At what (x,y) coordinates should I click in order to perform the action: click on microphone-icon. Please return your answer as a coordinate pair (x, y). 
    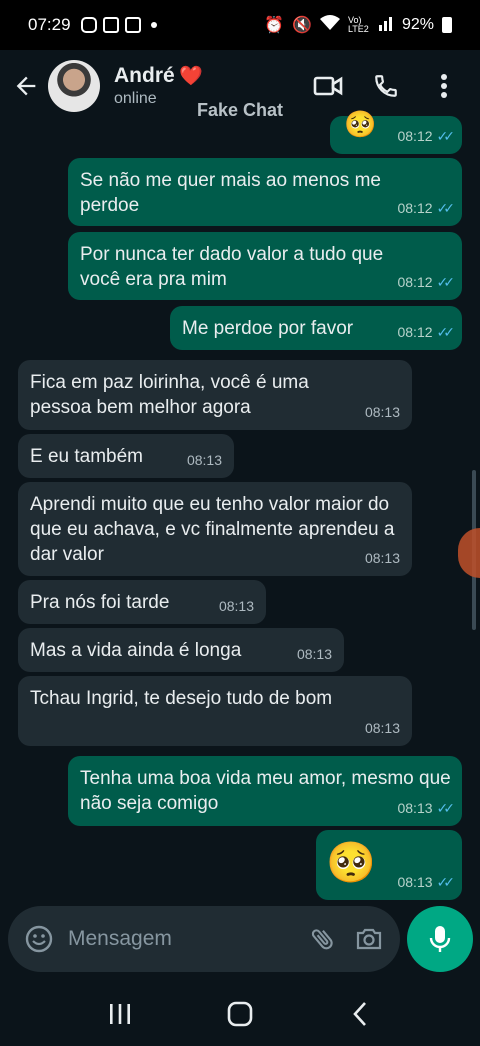
    Looking at the image, I should click on (440, 939).